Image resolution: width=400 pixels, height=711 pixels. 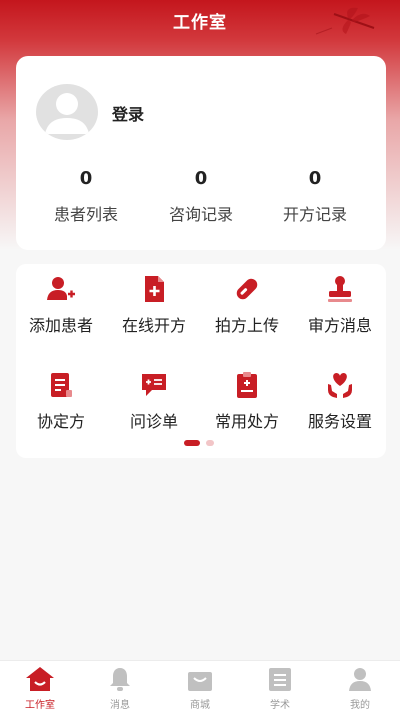 I want to click on common-prescriptions-button: 常用处方, so click(x=247, y=401).